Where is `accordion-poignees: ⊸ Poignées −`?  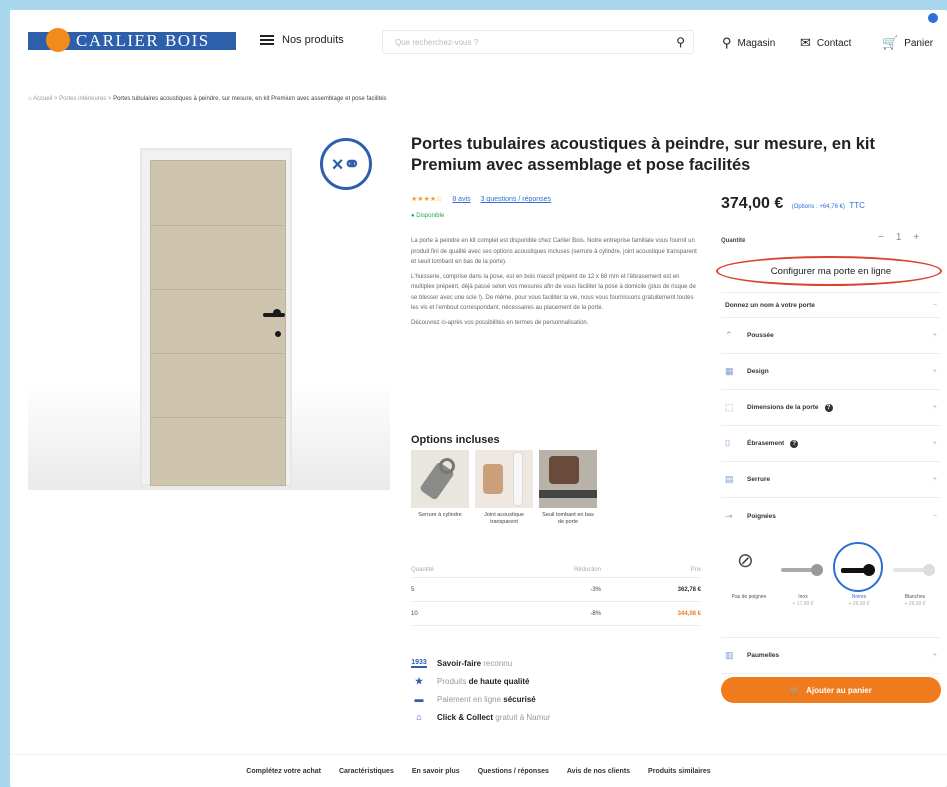 accordion-poignees: ⊸ Poignées − is located at coordinates (831, 516).